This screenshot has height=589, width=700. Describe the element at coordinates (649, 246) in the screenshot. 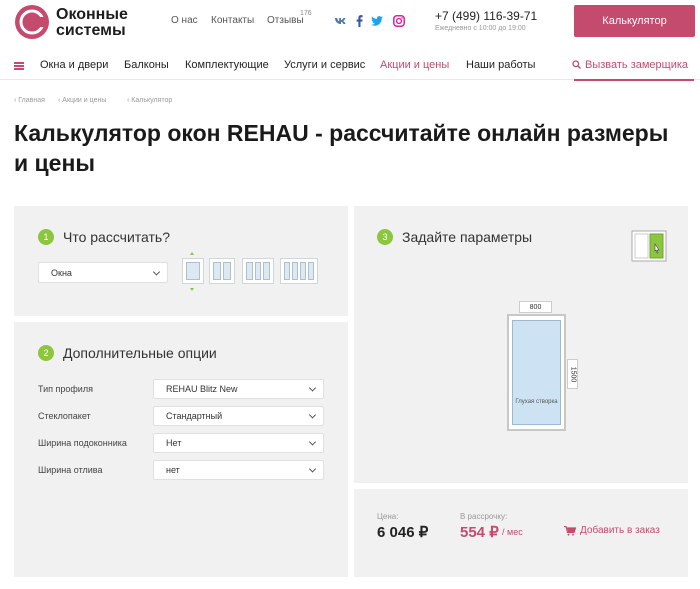

I see `window-opening-icon` at that location.